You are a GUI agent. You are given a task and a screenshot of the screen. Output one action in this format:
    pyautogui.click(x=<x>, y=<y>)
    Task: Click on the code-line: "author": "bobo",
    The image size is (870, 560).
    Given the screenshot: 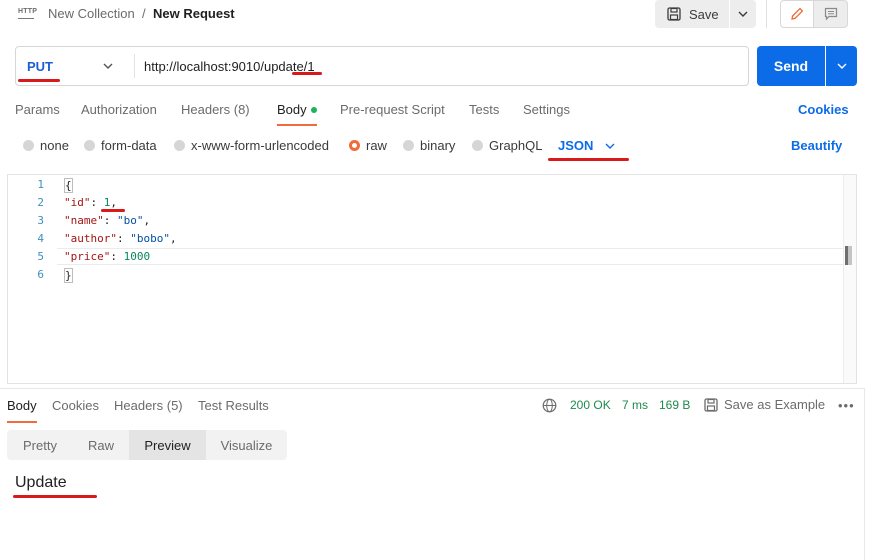 What is the action you would take?
    pyautogui.click(x=120, y=238)
    